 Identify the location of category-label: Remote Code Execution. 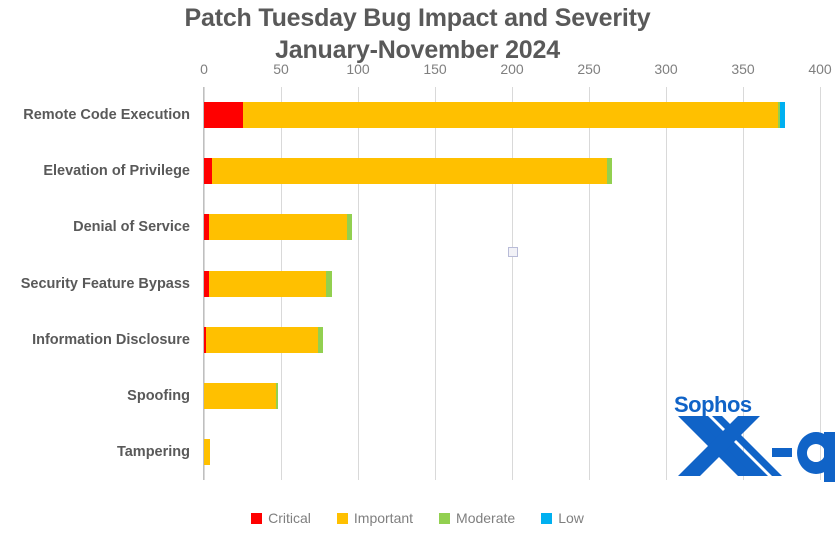
(106, 115).